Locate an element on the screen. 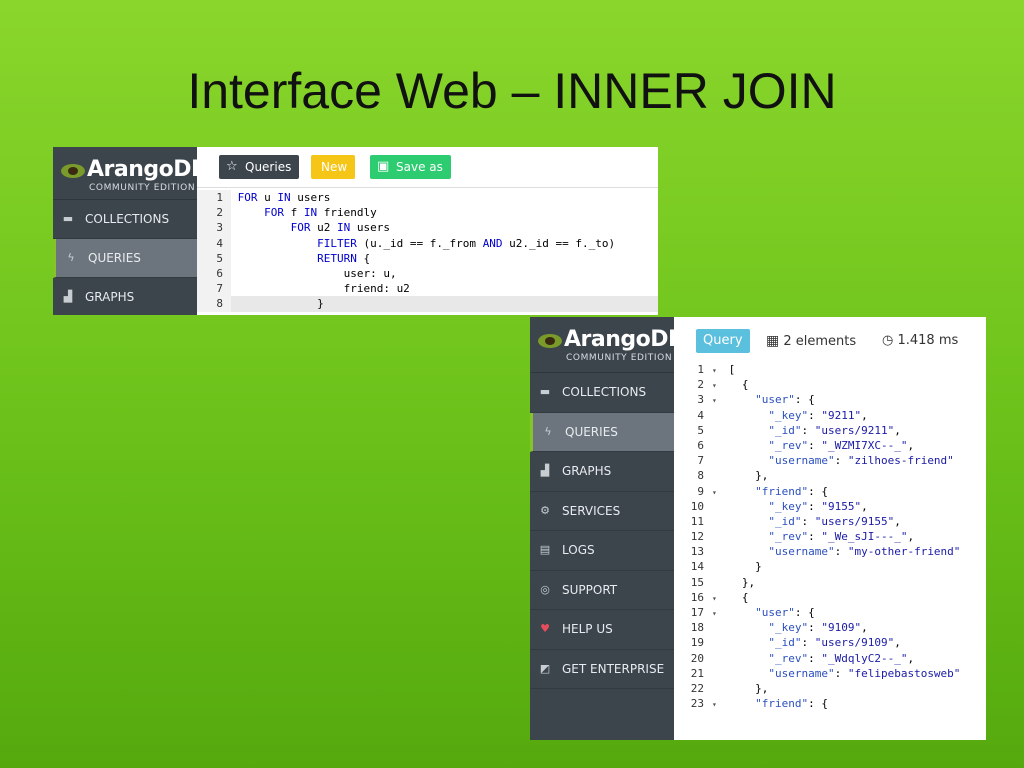 The image size is (1024, 768). json-line: 13 "username": "my-other-friend" is located at coordinates (830, 552).